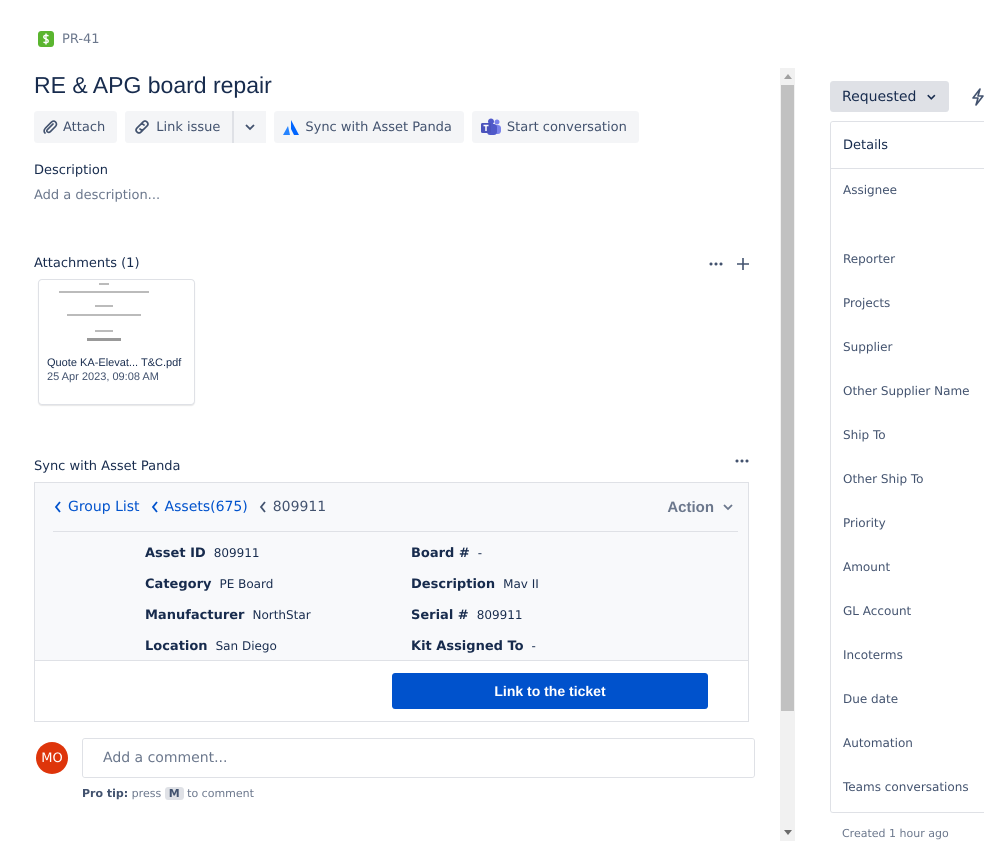 This screenshot has width=984, height=841. What do you see at coordinates (467, 646) in the screenshot?
I see `field-label: Kit Assigned To` at bounding box center [467, 646].